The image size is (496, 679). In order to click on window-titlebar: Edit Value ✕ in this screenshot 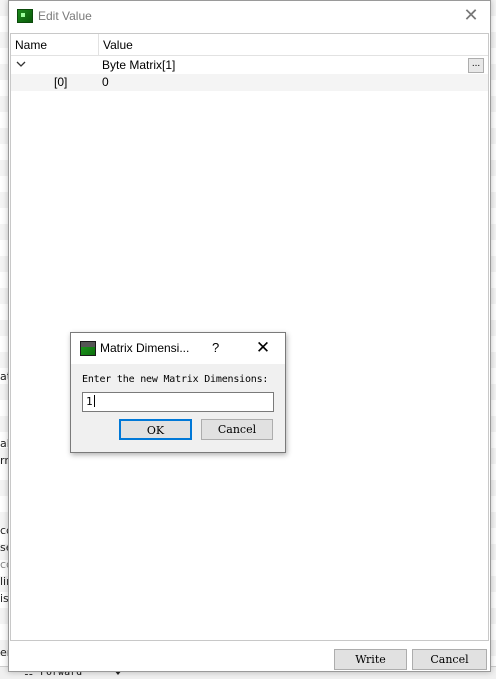, I will do `click(249, 16)`.